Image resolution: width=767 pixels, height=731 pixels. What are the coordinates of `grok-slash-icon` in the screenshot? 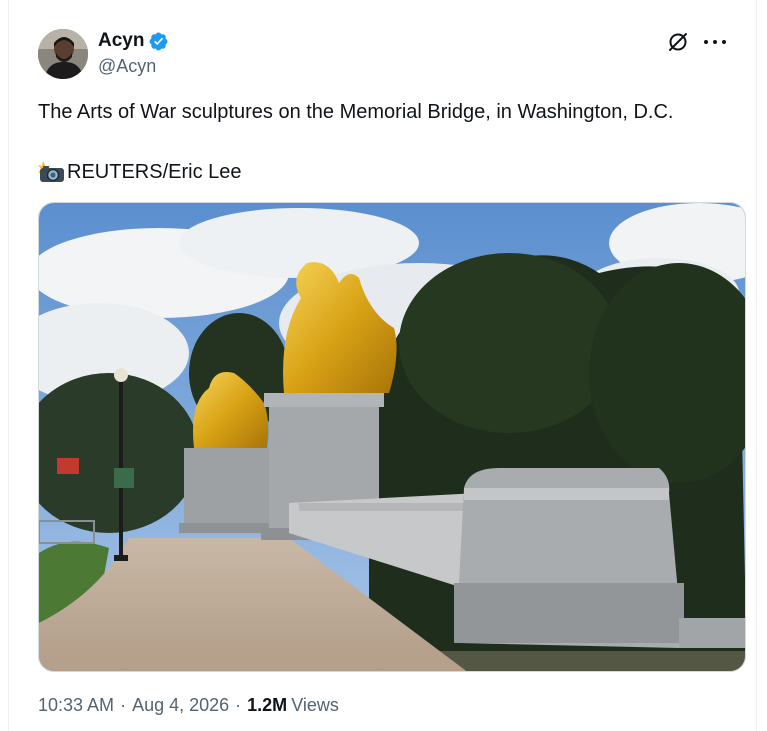 It's located at (678, 42).